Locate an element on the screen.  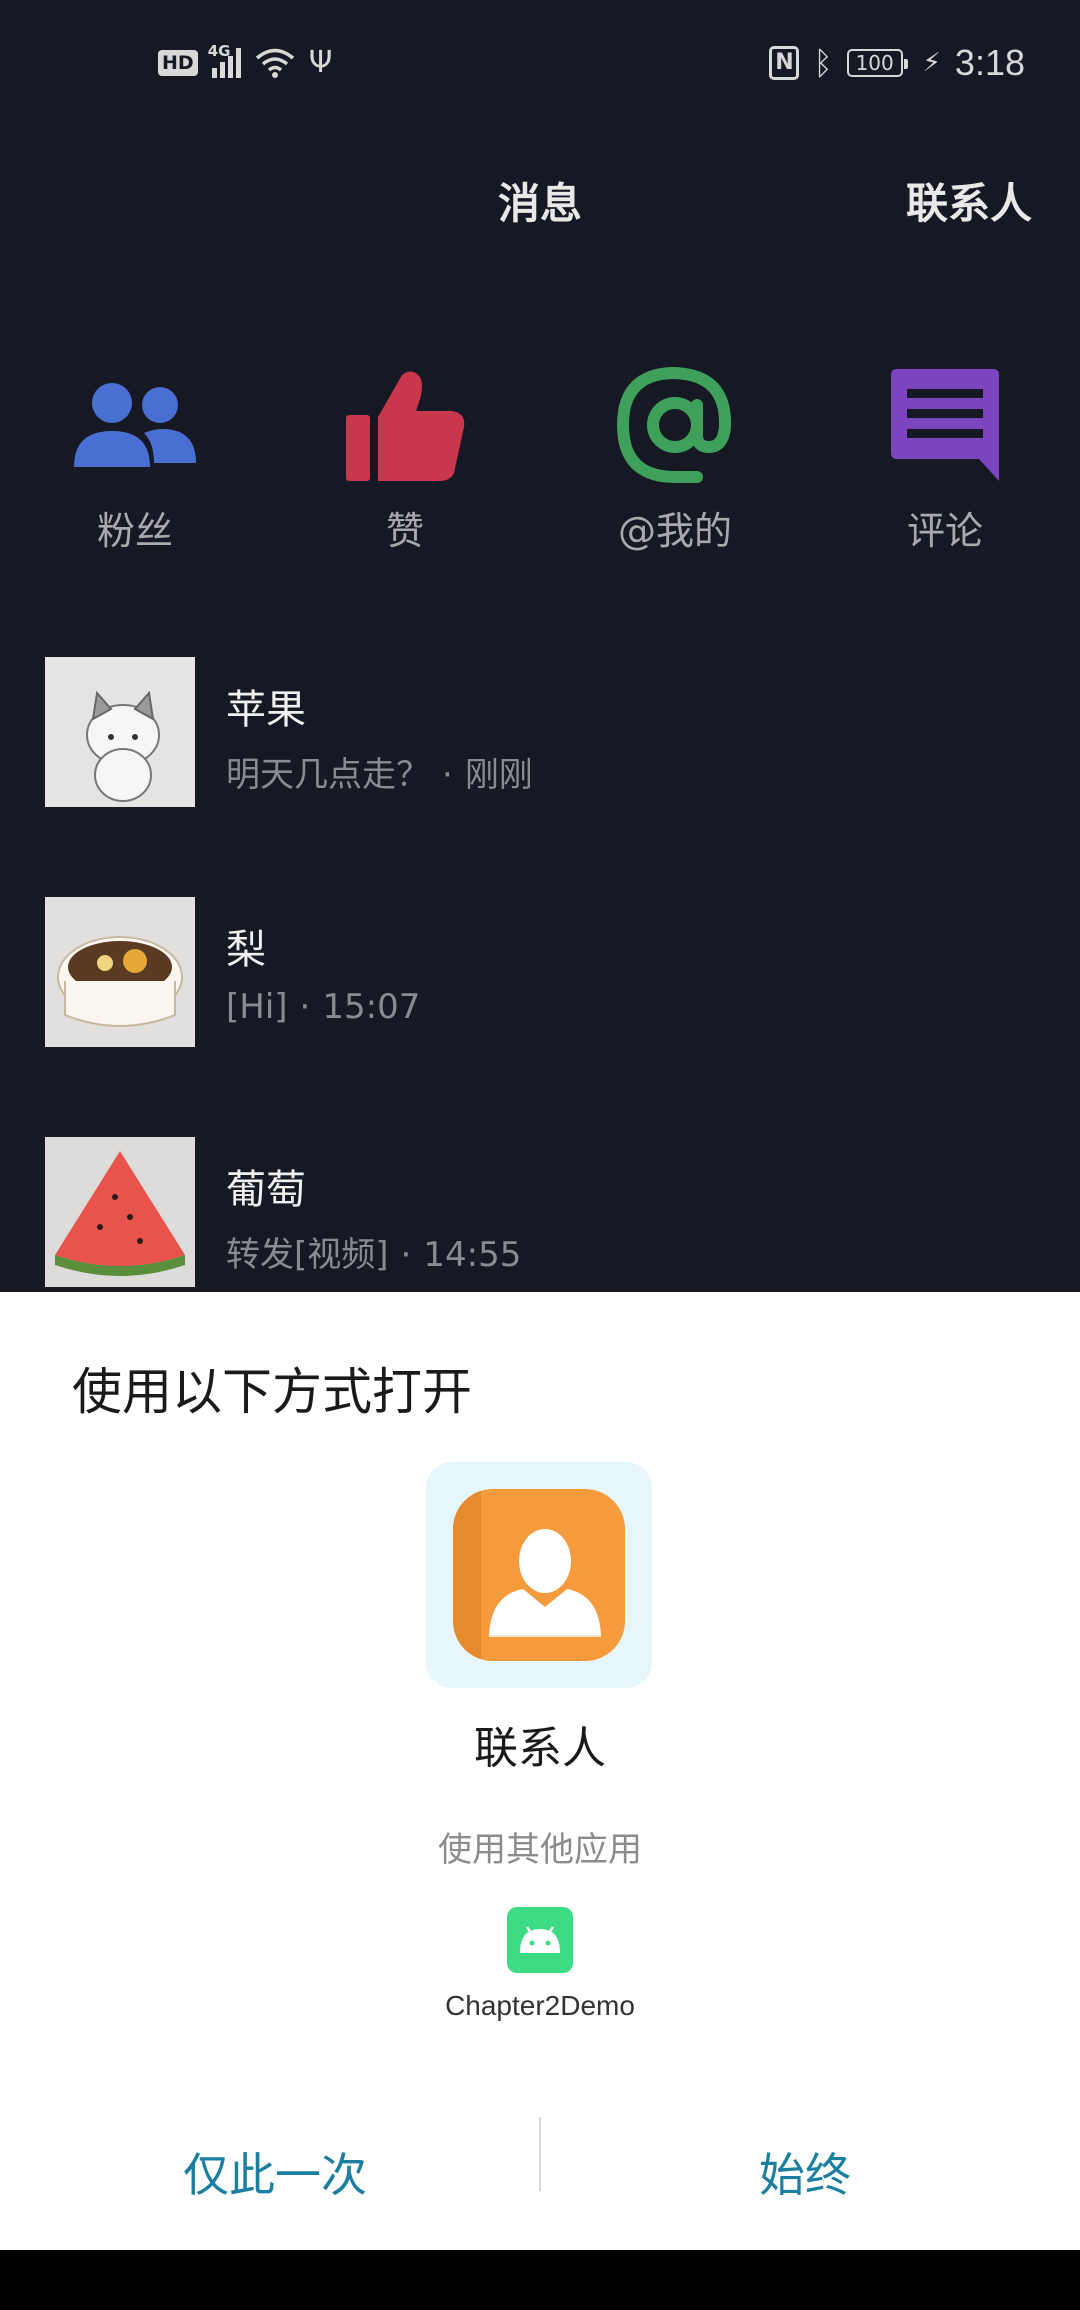
message-preview-line: 明天几点走？ · 刚刚 is located at coordinates (379, 771).